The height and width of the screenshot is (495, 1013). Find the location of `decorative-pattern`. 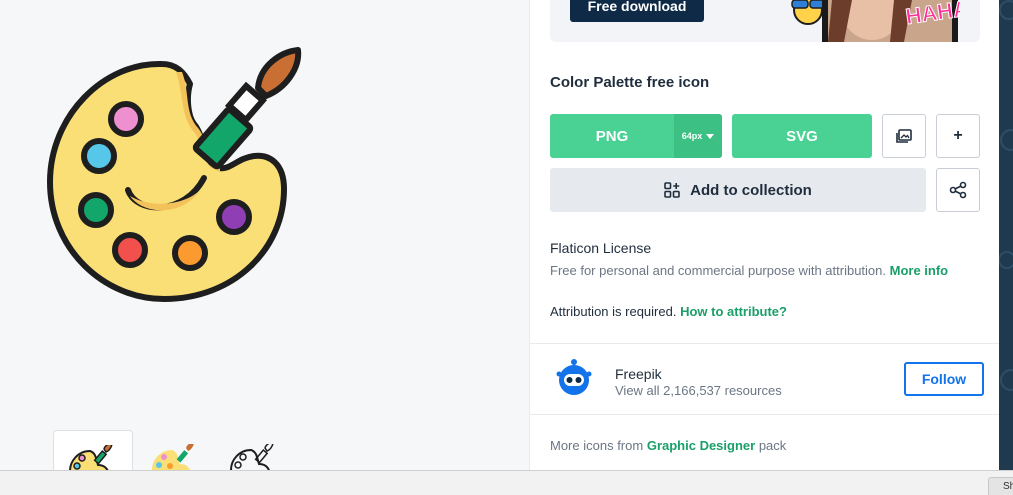

decorative-pattern is located at coordinates (1006, 195).